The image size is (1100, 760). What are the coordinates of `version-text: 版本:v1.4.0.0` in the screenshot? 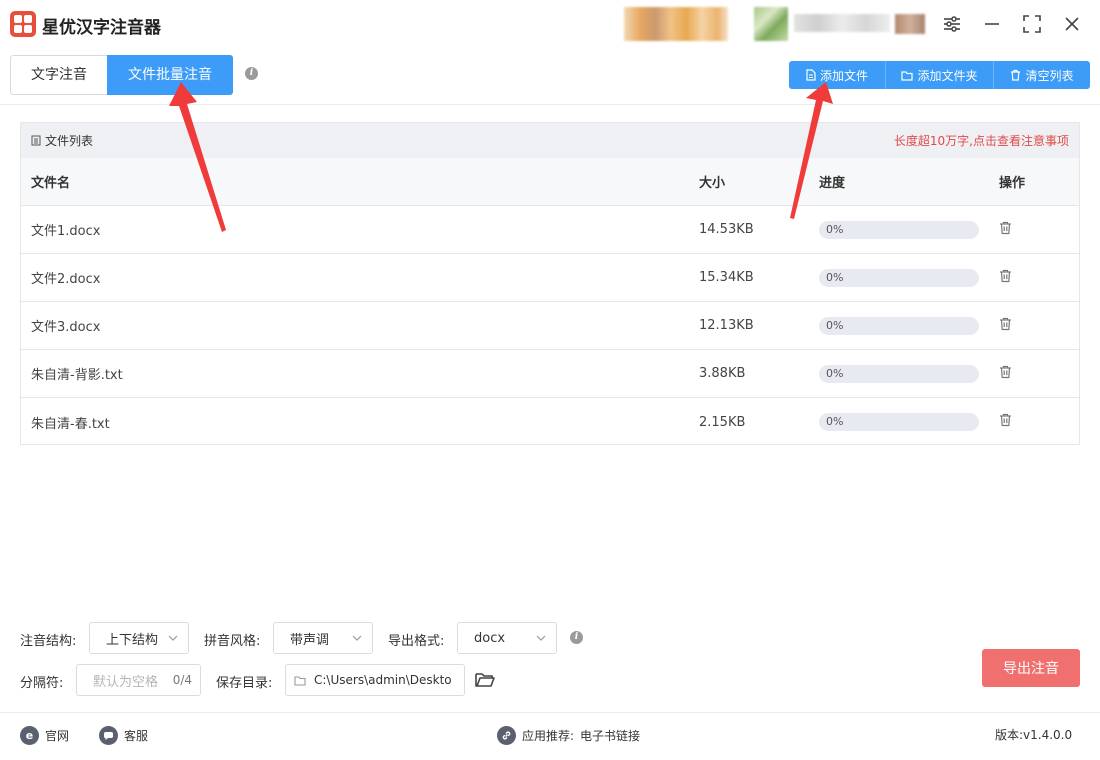 It's located at (1034, 735).